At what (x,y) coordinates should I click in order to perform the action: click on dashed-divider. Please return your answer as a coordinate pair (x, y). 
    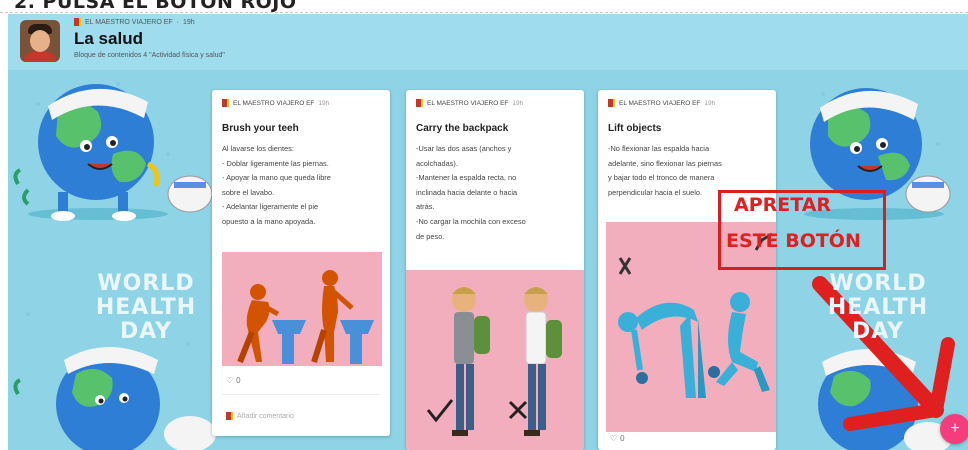
    Looking at the image, I should click on (484, 12).